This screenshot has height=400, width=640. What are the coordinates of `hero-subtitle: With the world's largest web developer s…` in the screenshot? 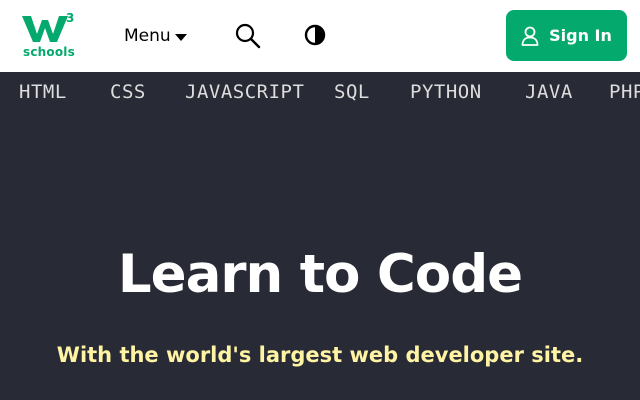 It's located at (320, 355).